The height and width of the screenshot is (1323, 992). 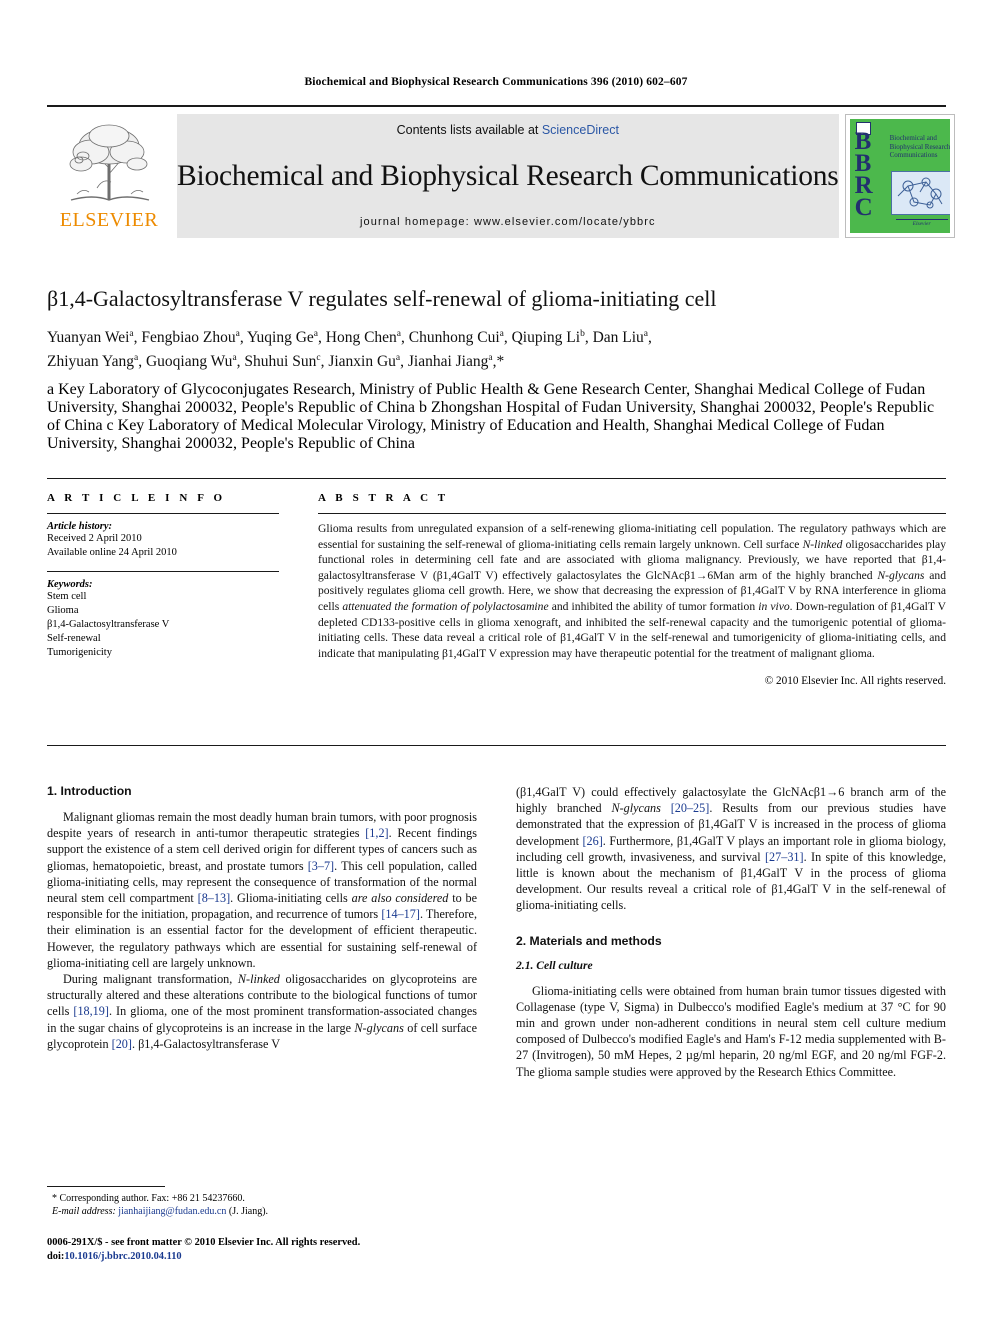 What do you see at coordinates (70, 584) in the screenshot?
I see `keywords-label: Keywords:` at bounding box center [70, 584].